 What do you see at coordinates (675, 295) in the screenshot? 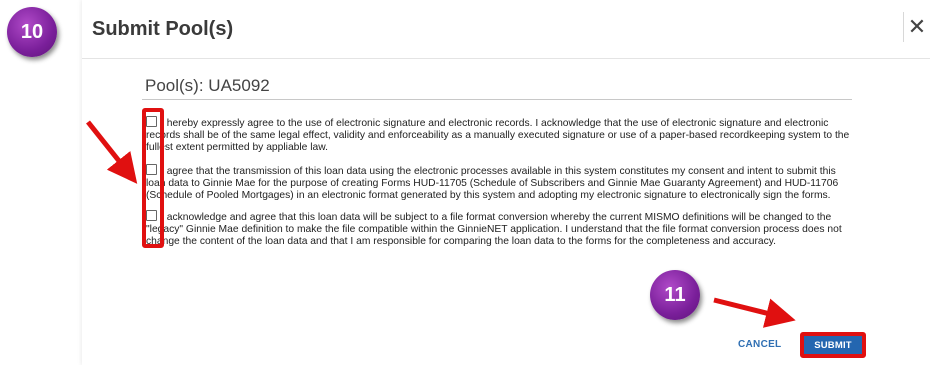
I see `step-badge-11: 11` at bounding box center [675, 295].